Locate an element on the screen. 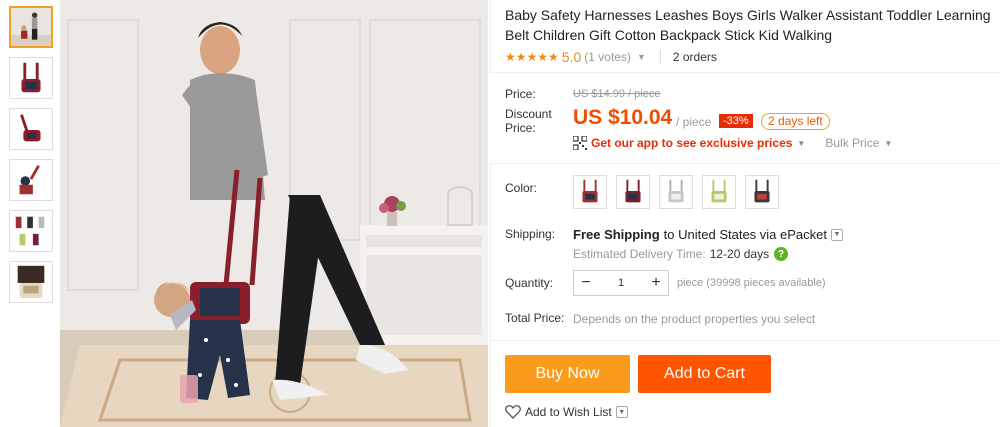 The width and height of the screenshot is (1000, 427). color-swatch-black is located at coordinates (762, 192).